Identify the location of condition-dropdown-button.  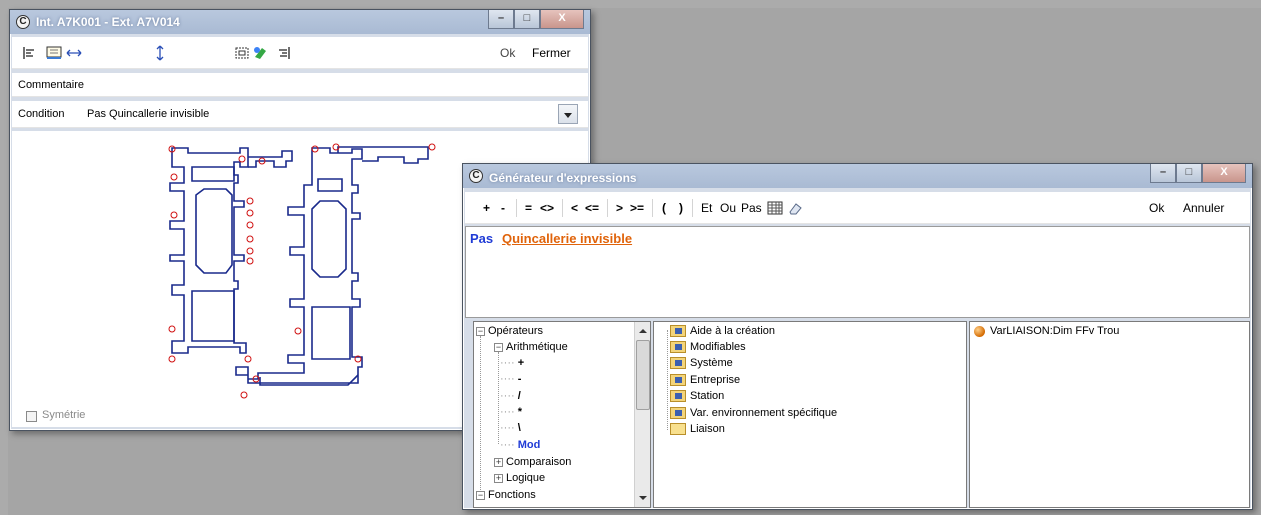
(568, 114).